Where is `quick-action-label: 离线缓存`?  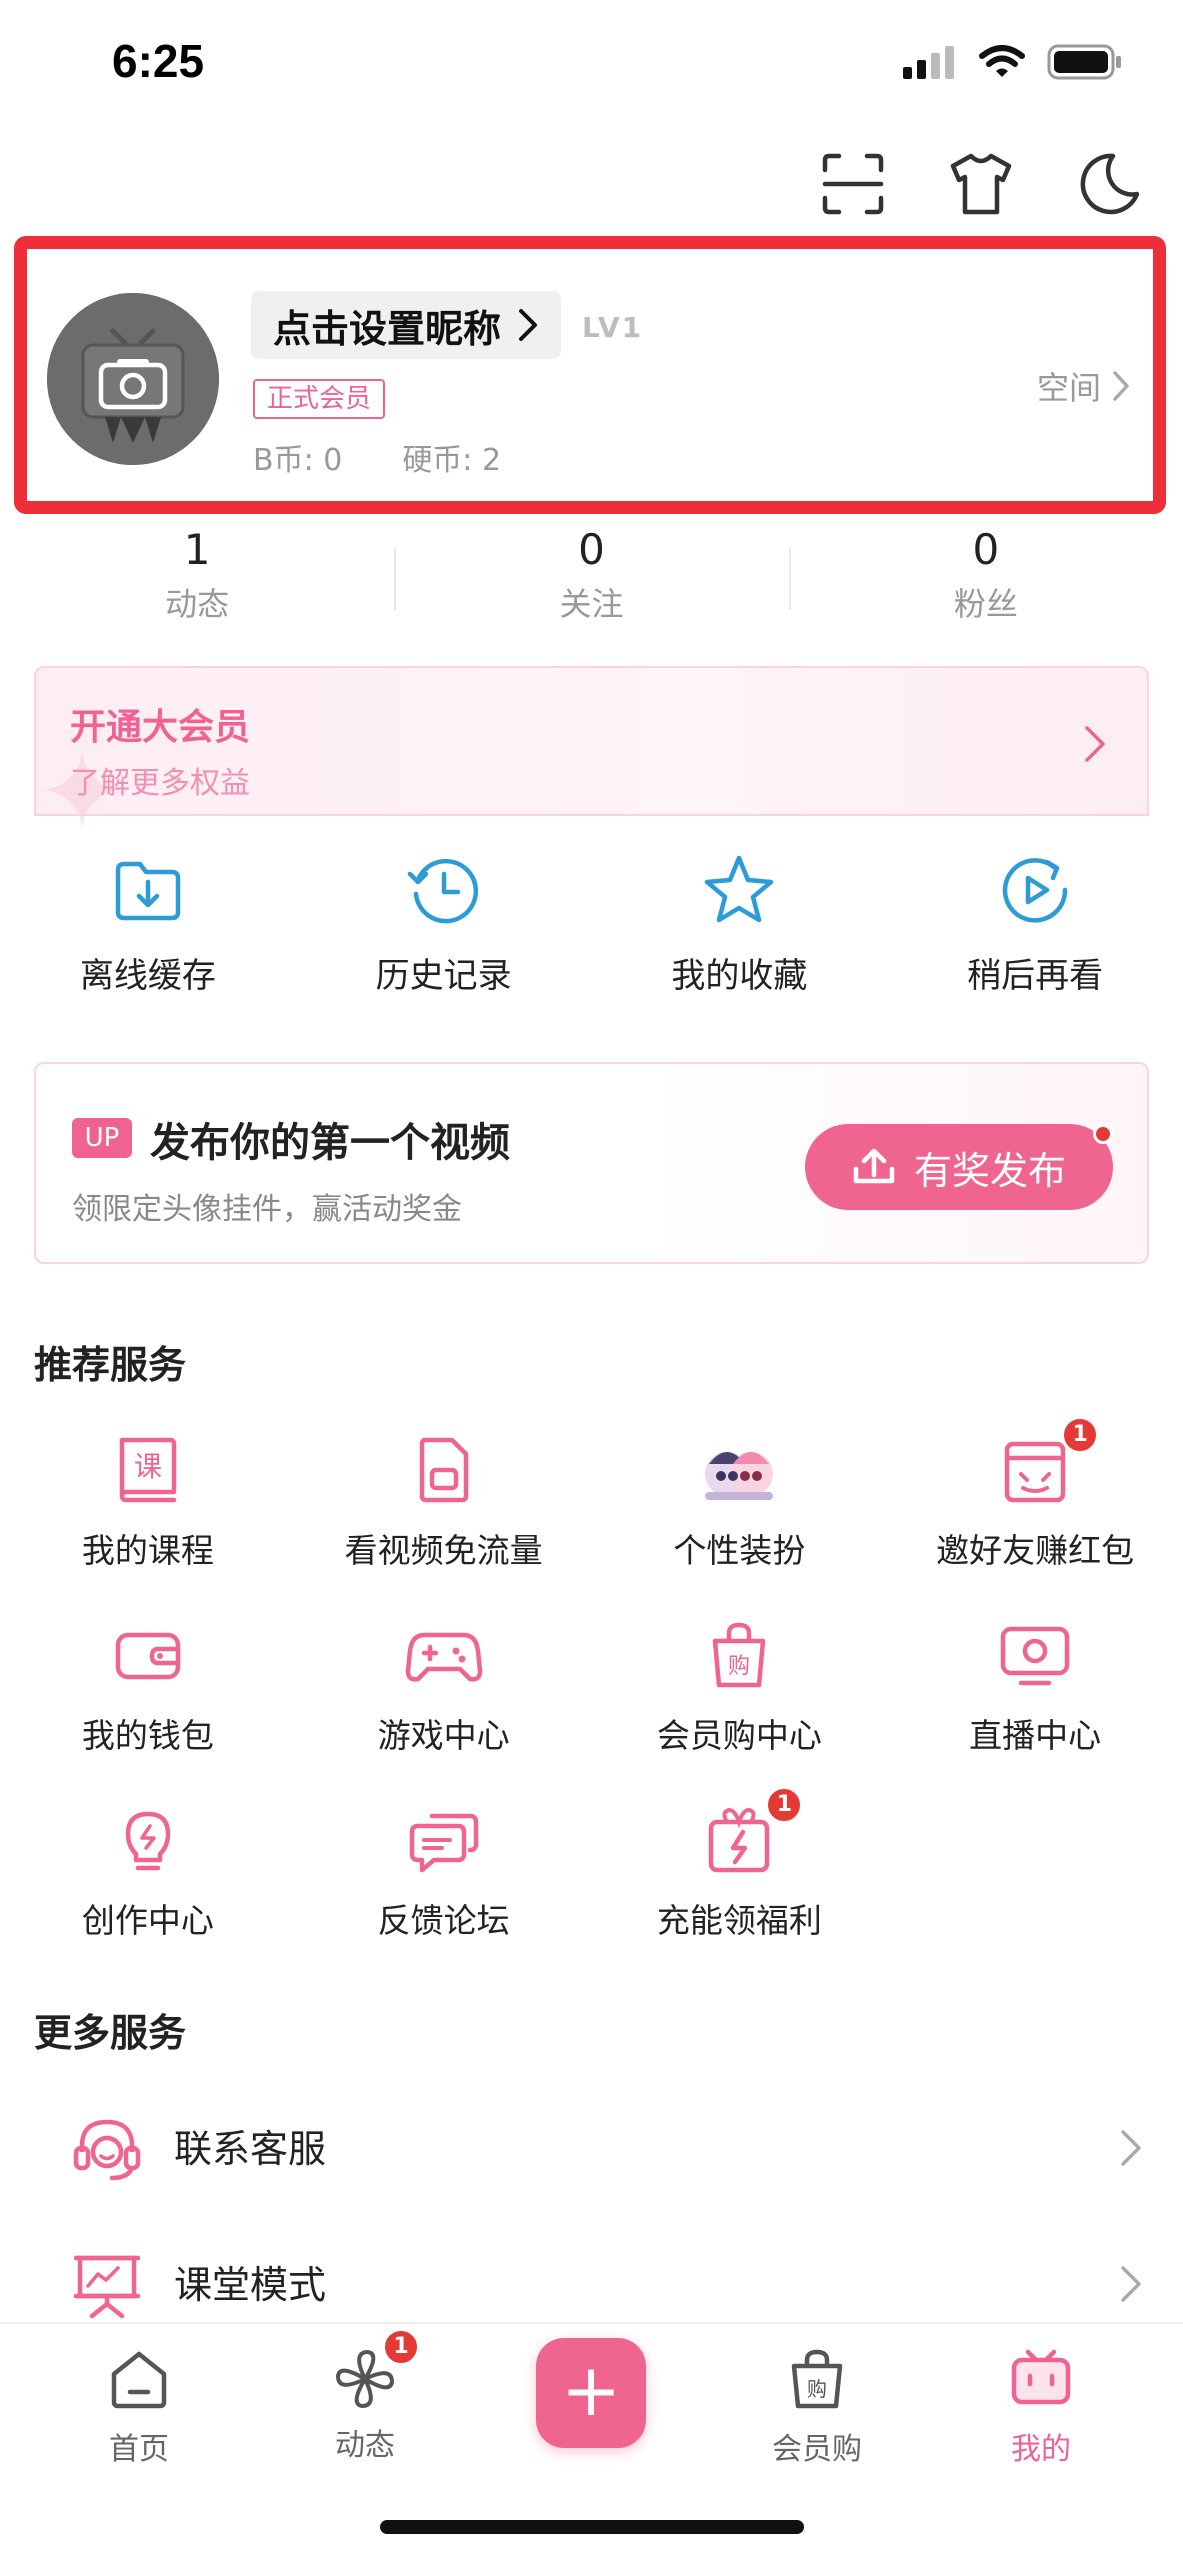
quick-action-label: 离线缓存 is located at coordinates (147, 976).